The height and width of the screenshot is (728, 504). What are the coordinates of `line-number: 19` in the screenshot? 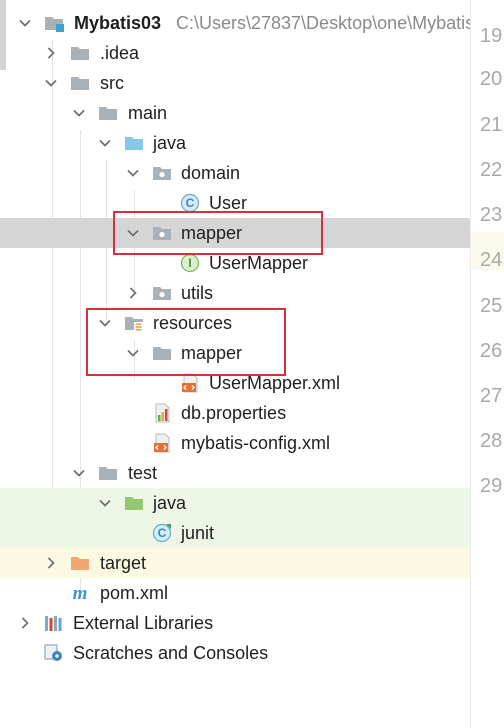 It's located at (491, 36).